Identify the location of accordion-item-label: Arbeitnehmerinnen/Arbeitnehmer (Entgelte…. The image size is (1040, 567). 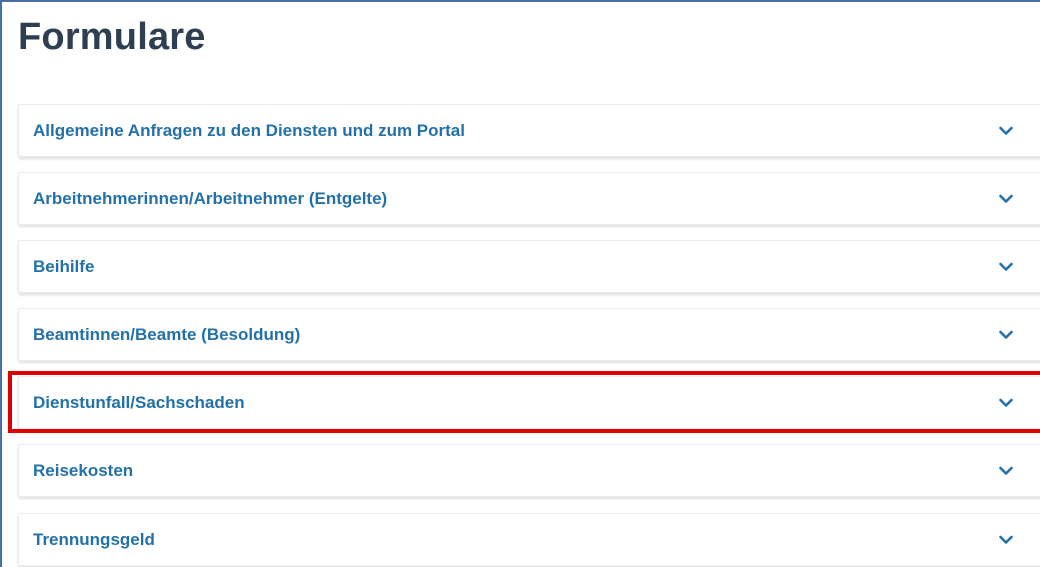
(210, 198).